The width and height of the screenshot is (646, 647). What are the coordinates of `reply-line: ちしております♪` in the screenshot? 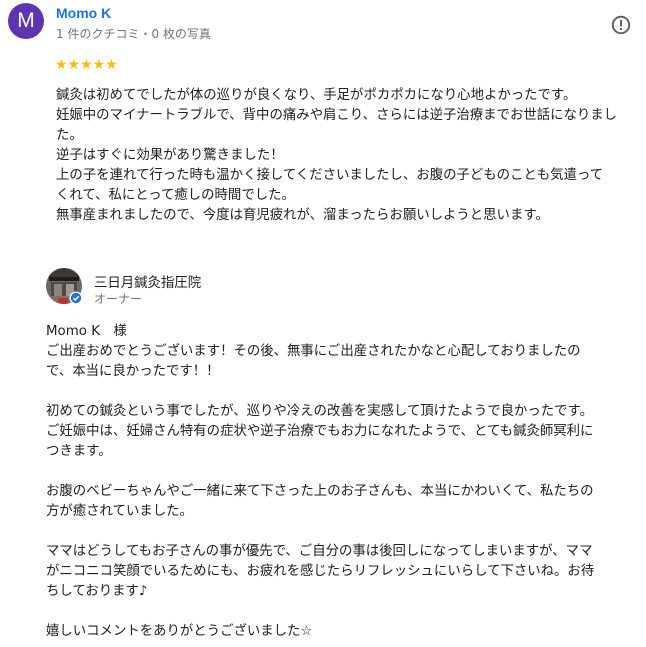 It's located at (97, 591).